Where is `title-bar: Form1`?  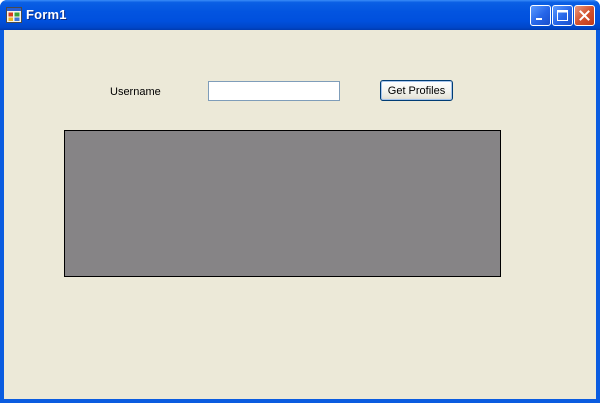 title-bar: Form1 is located at coordinates (300, 15).